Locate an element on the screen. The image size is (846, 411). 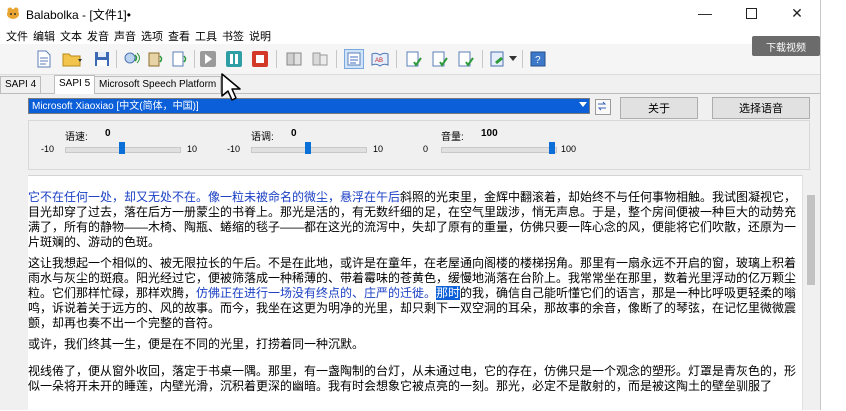
audio-dropdown-button is located at coordinates (513, 59).